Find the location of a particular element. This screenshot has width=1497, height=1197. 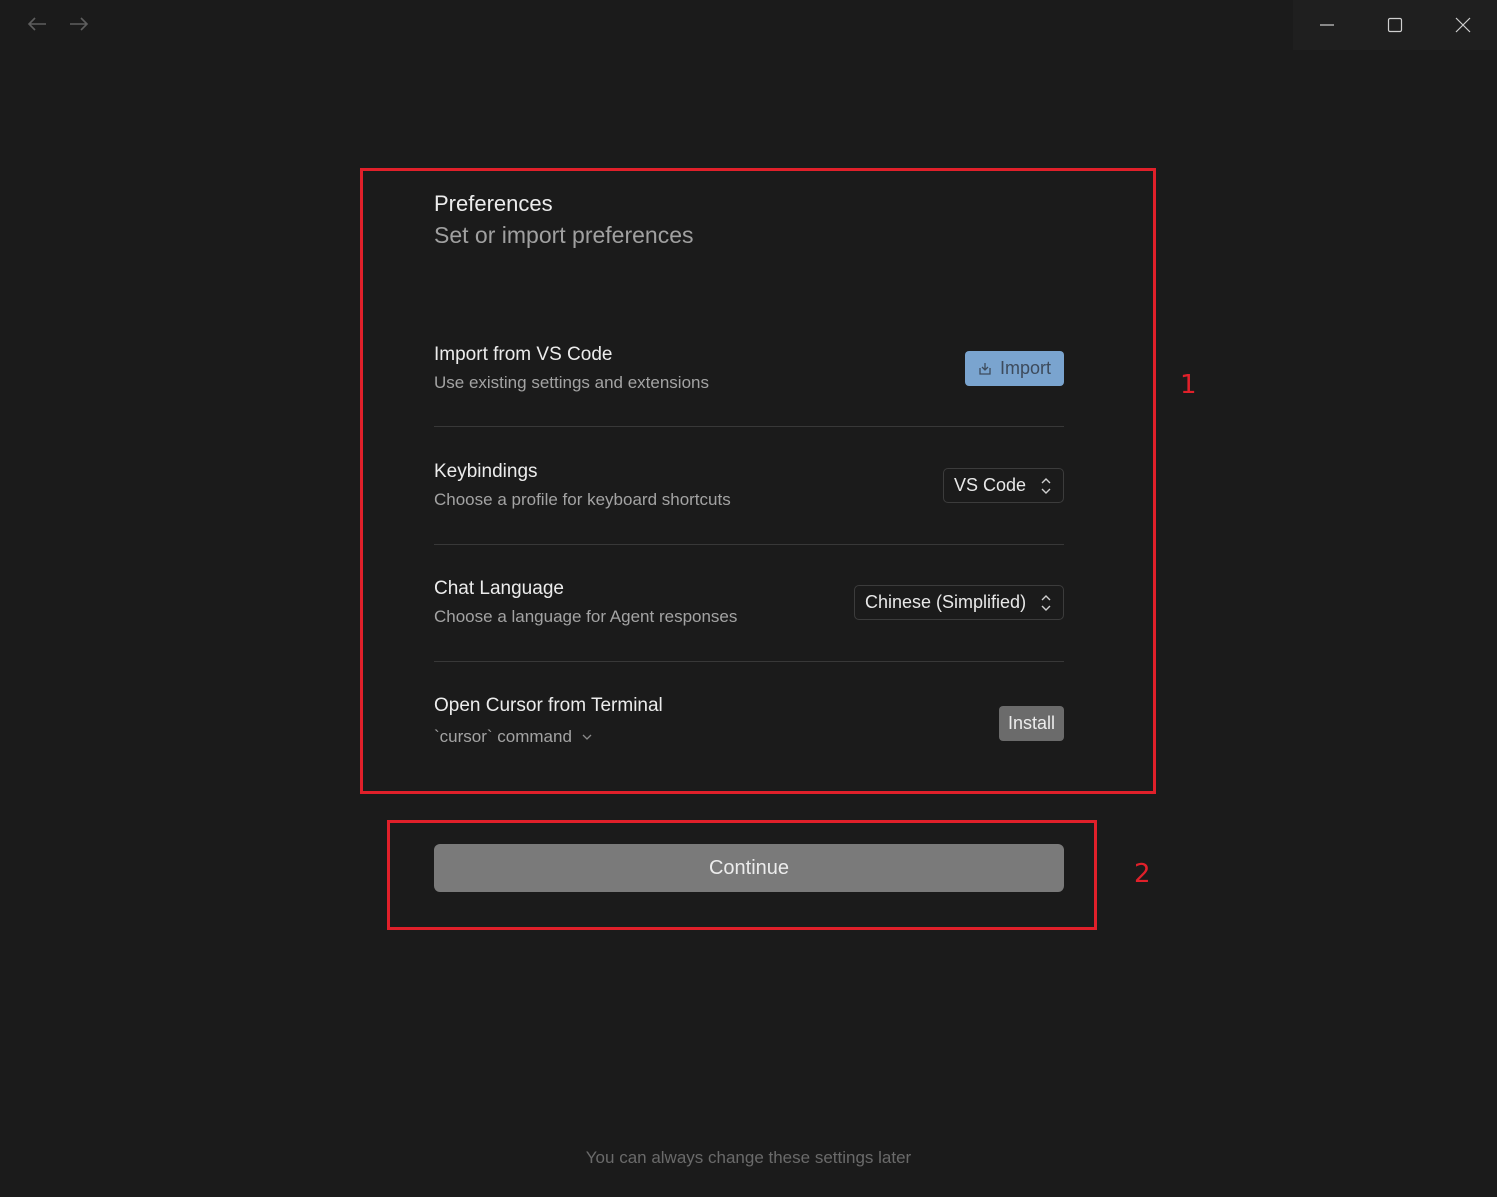

annotation-label-2: 2 is located at coordinates (1142, 874).